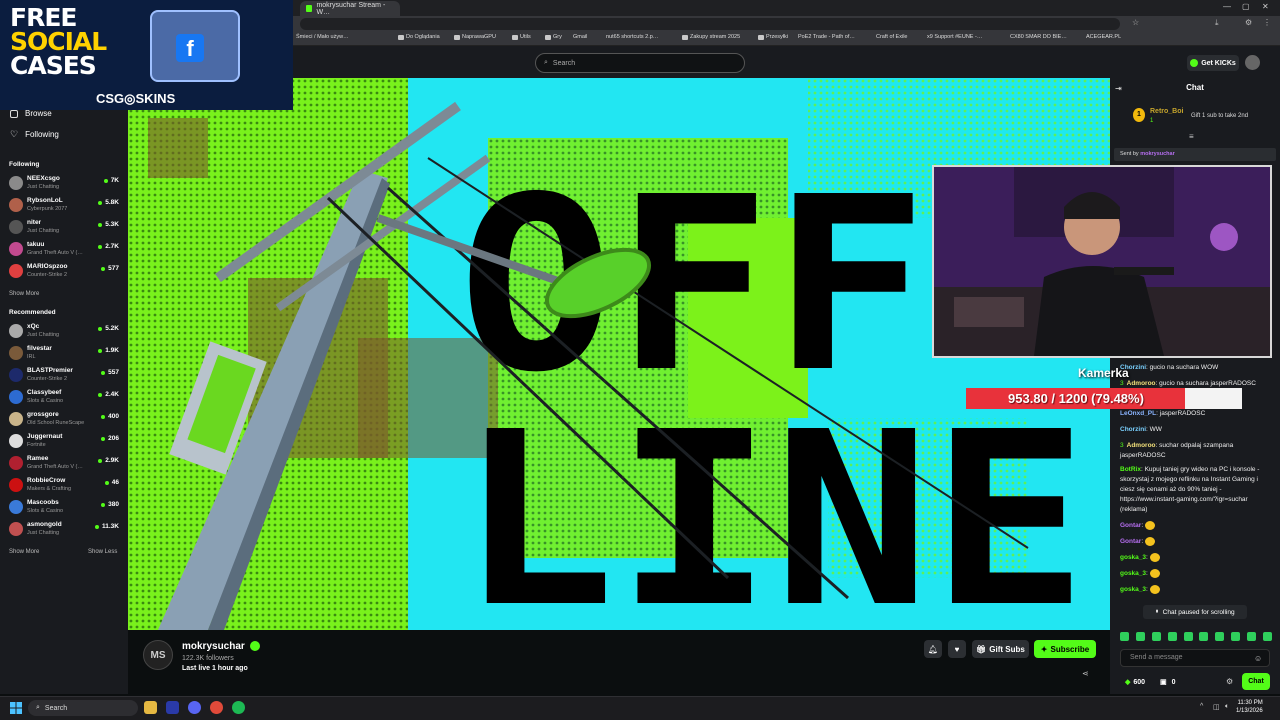 This screenshot has height=720, width=1280. Describe the element at coordinates (65, 420) in the screenshot. I see `recommended-channel-item: grossgore Old School RuneScape 400` at that location.